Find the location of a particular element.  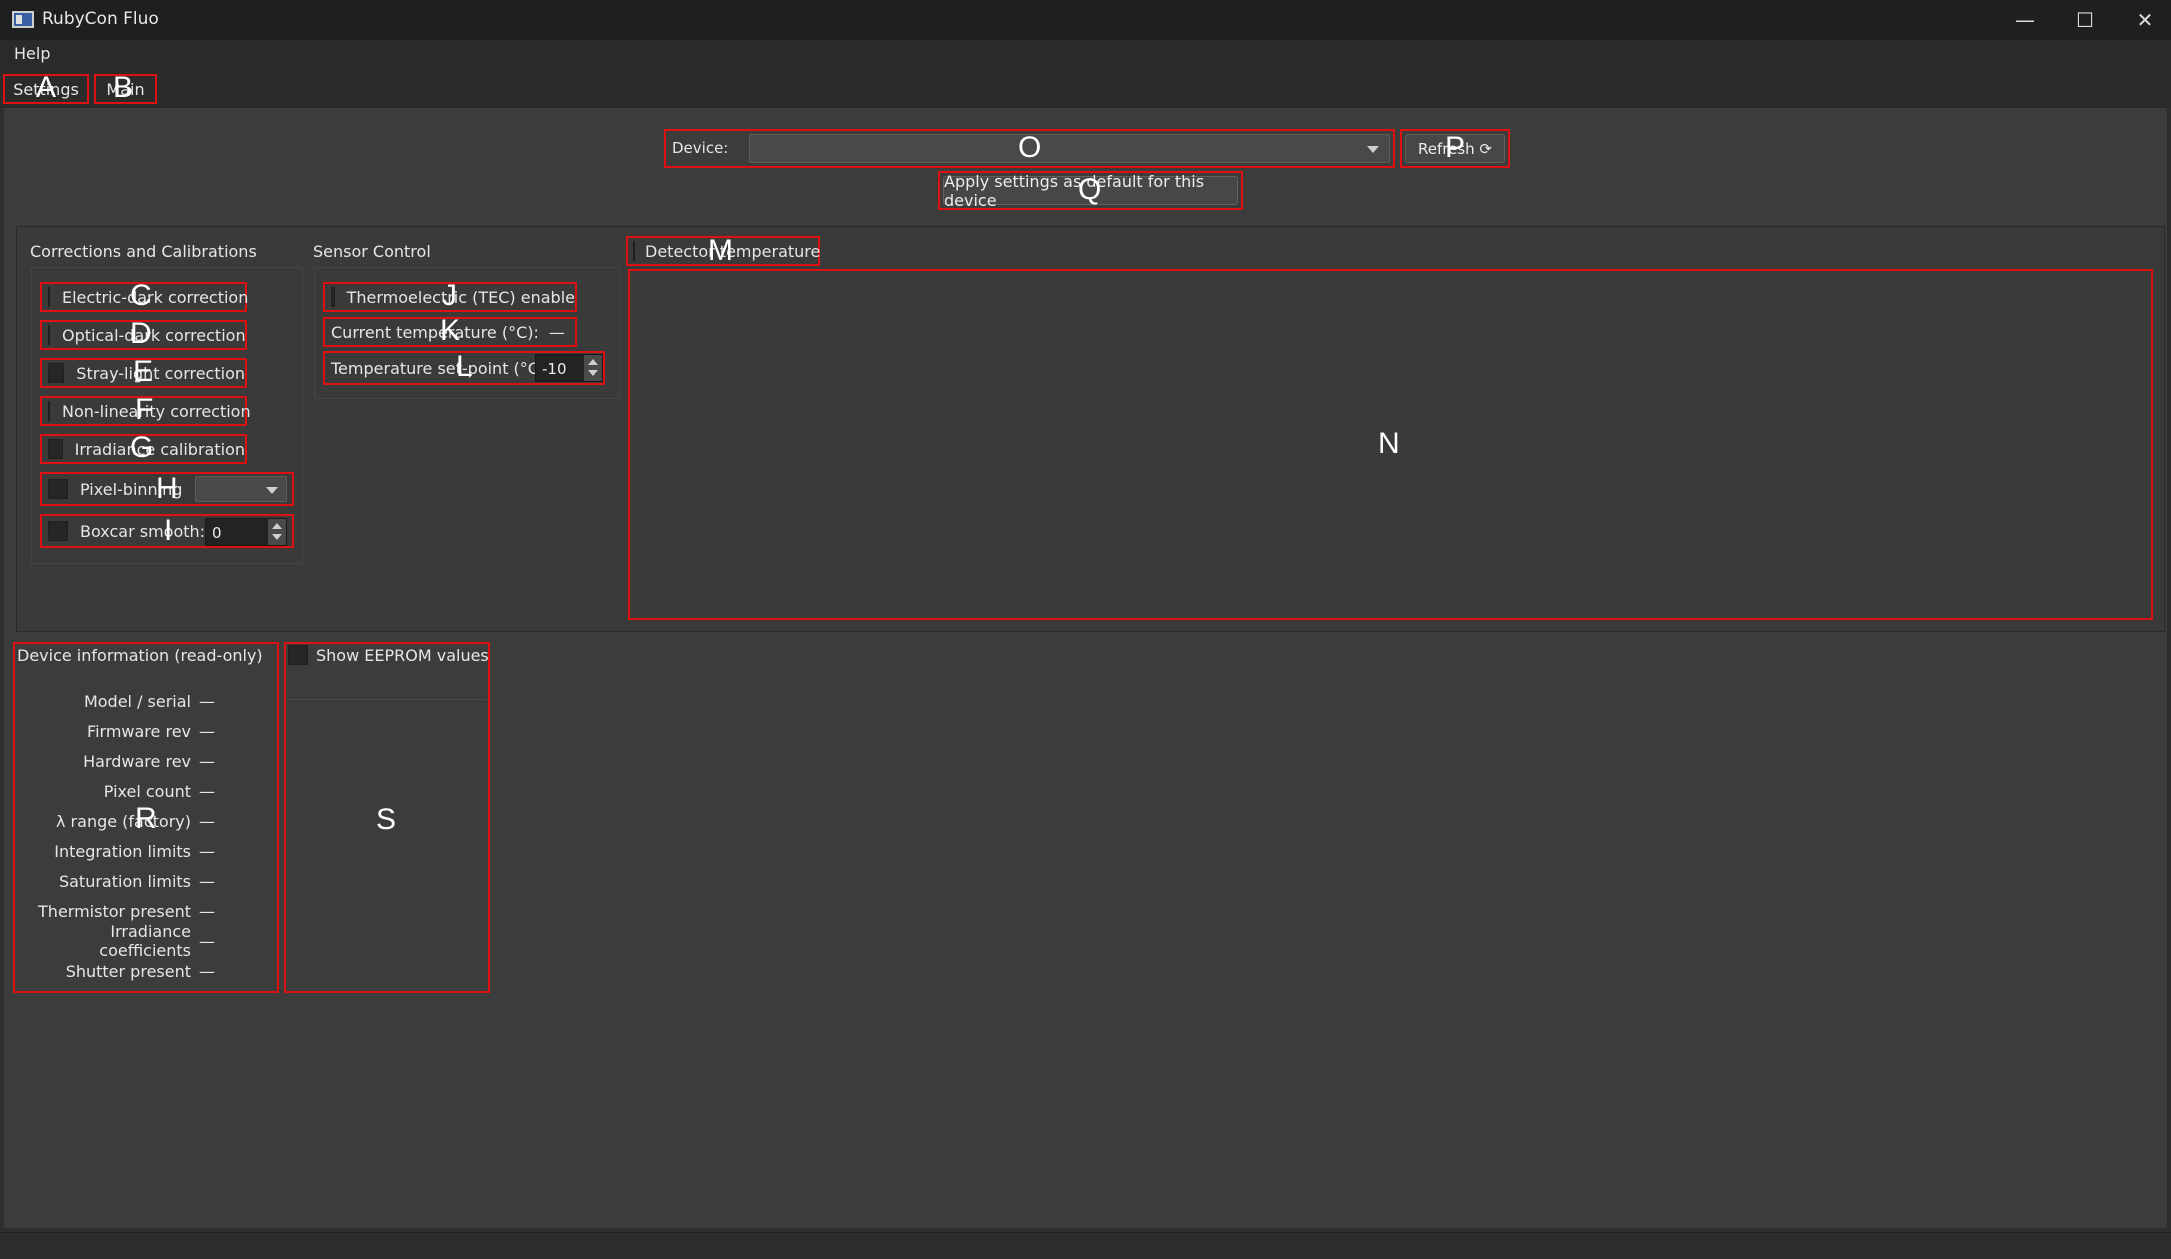

marker-a: A is located at coordinates (46, 87).